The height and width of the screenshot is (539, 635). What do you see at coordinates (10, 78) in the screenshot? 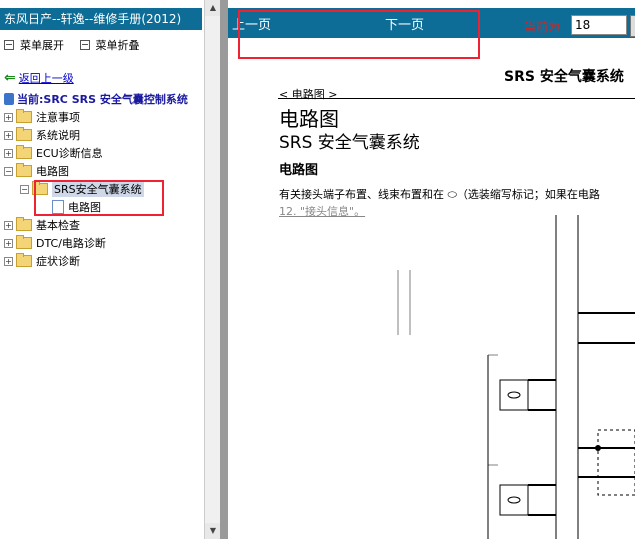
I see `back-arrow-icon: ⇐` at bounding box center [10, 78].